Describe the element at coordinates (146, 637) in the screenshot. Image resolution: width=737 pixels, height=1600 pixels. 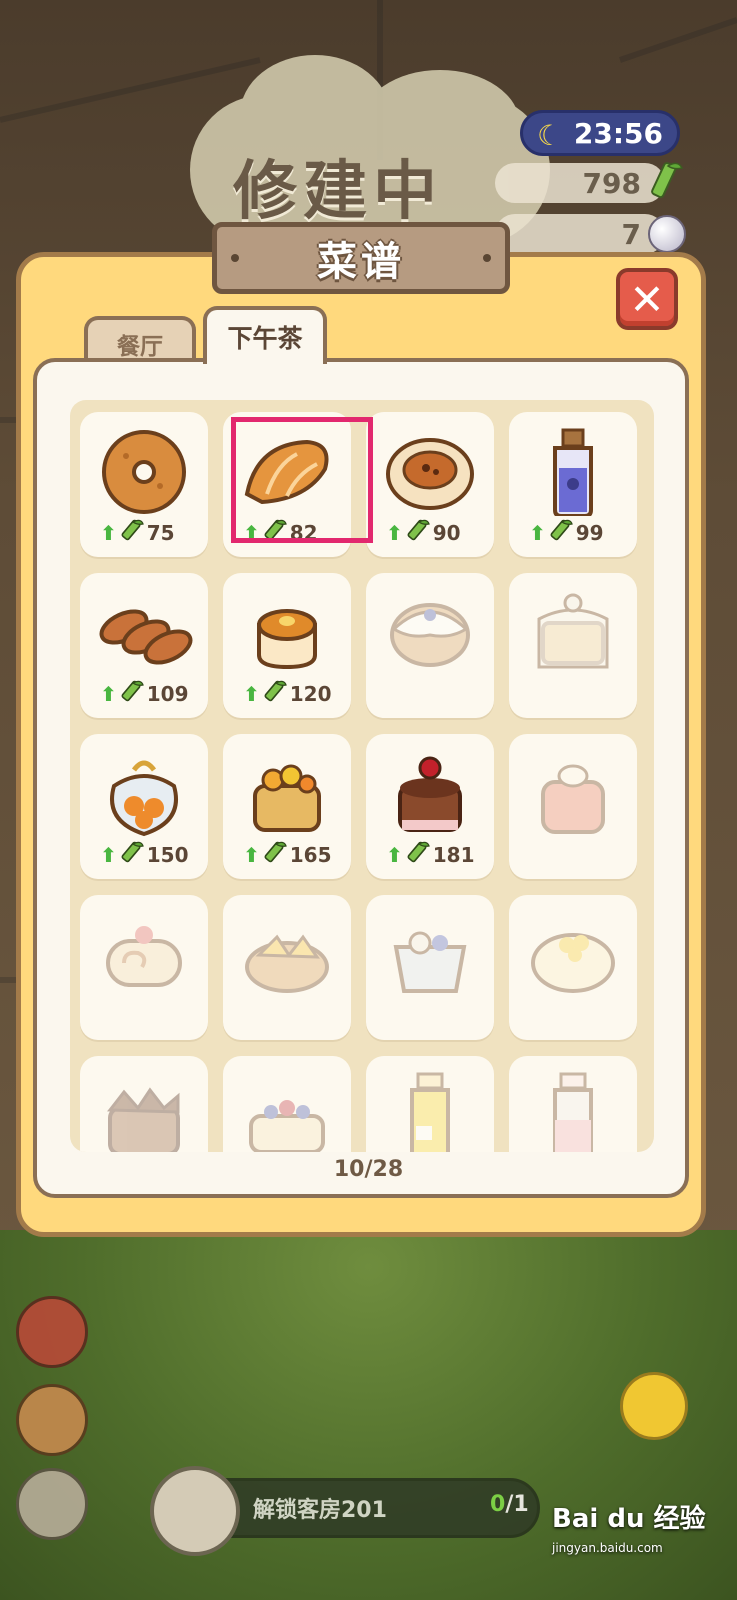
I see `baguettes-icon` at that location.